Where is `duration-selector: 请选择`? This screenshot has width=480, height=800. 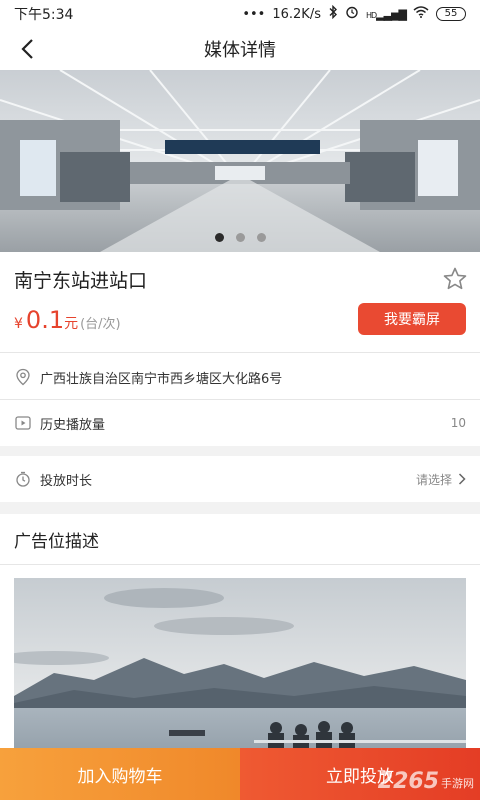 duration-selector: 请选择 is located at coordinates (441, 479).